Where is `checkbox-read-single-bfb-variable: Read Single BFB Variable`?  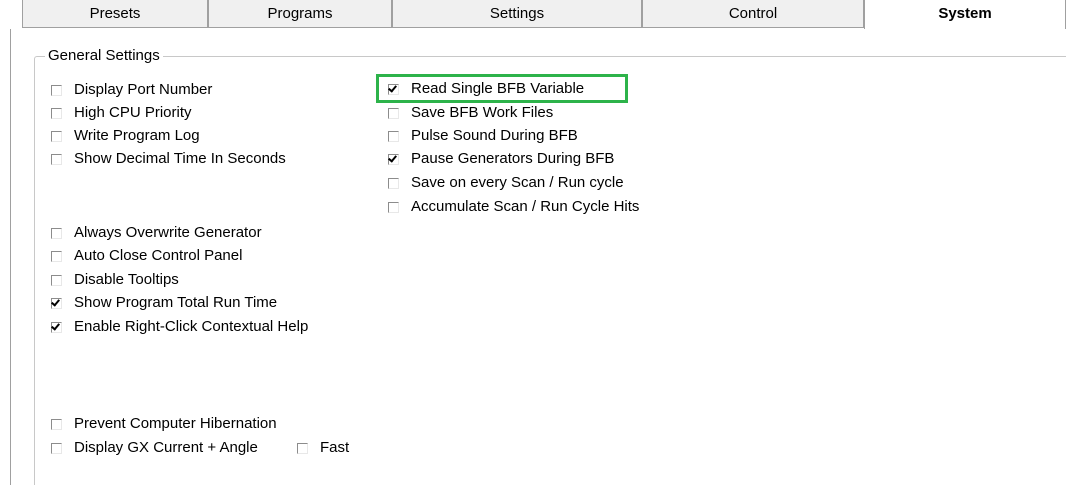 checkbox-read-single-bfb-variable: Read Single BFB Variable is located at coordinates (486, 89).